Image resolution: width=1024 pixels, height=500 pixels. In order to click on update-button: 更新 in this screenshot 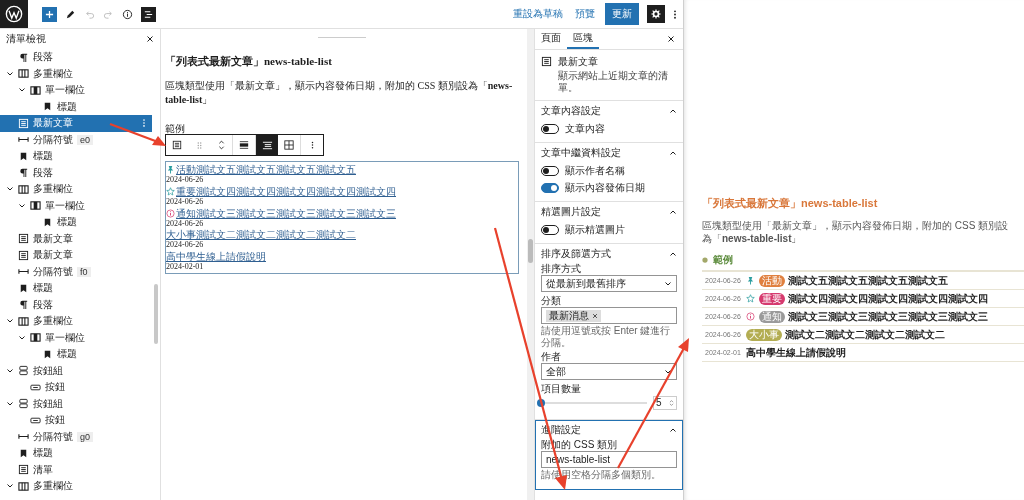, I will do `click(622, 14)`.